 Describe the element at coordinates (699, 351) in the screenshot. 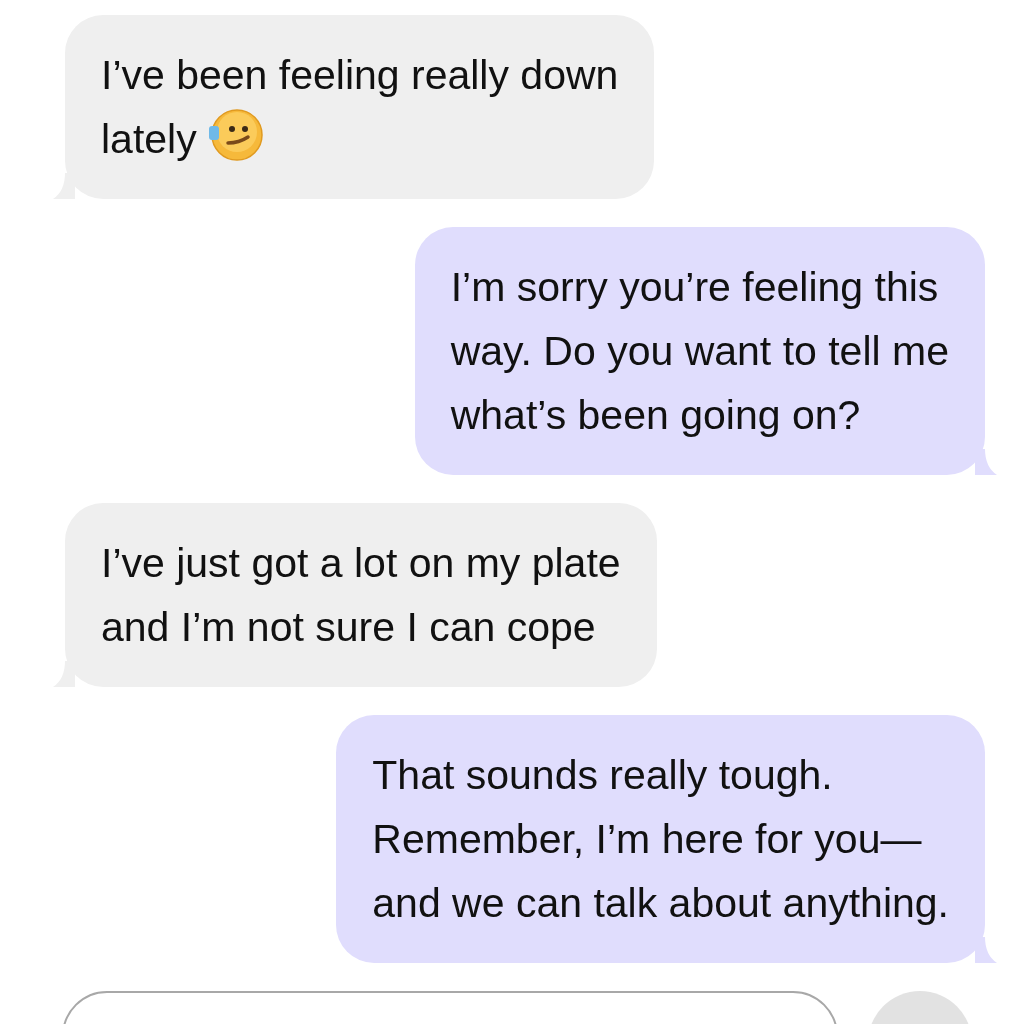

I see `message-bubble: I’m sorry you’re feeling this way. Do you want to tell me what’s been going on?` at that location.